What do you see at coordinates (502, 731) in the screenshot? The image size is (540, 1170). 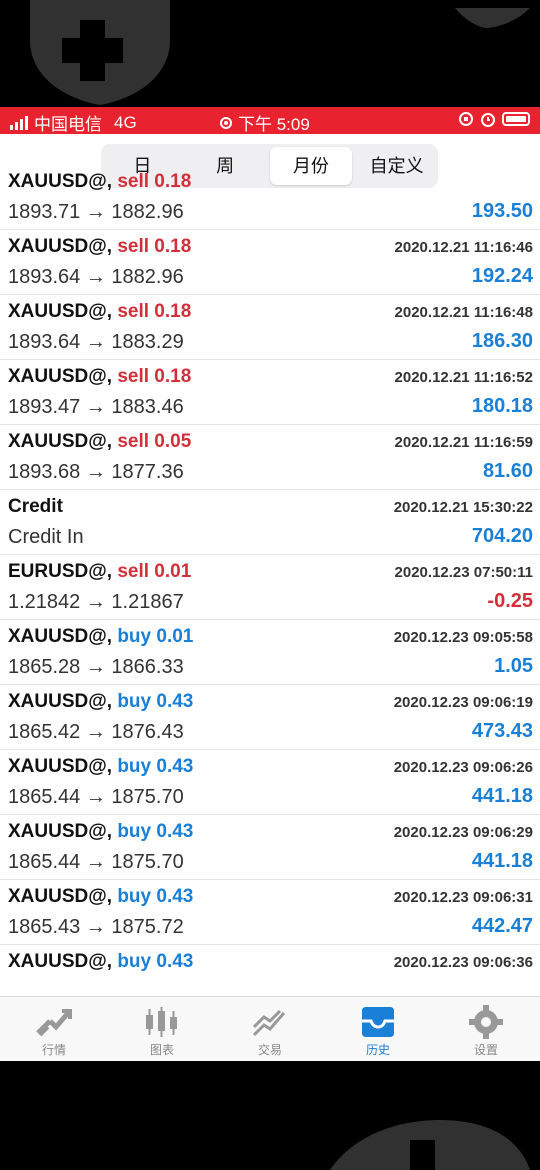 I see `profit-value: 473.43` at bounding box center [502, 731].